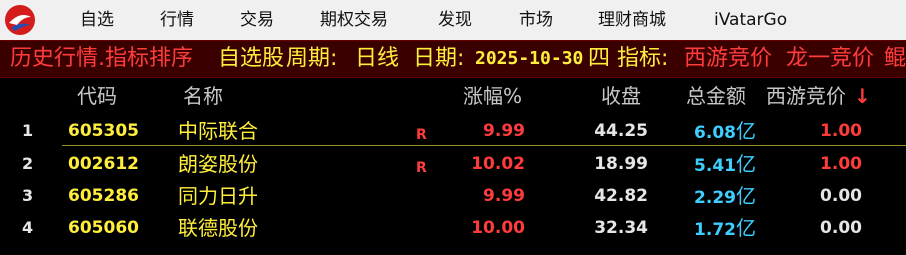  I want to click on watchlist-name: 自选股, so click(251, 59).